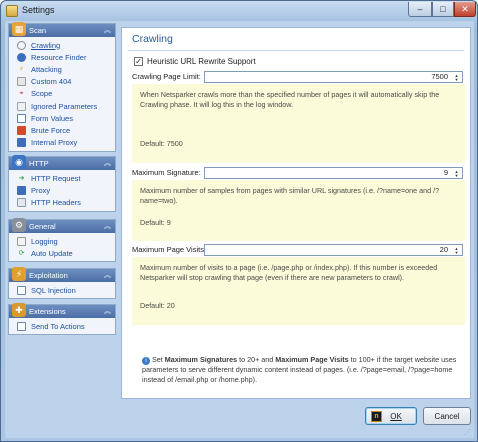  What do you see at coordinates (51, 82) in the screenshot?
I see `sidebar-item-label: Custom 404` at bounding box center [51, 82].